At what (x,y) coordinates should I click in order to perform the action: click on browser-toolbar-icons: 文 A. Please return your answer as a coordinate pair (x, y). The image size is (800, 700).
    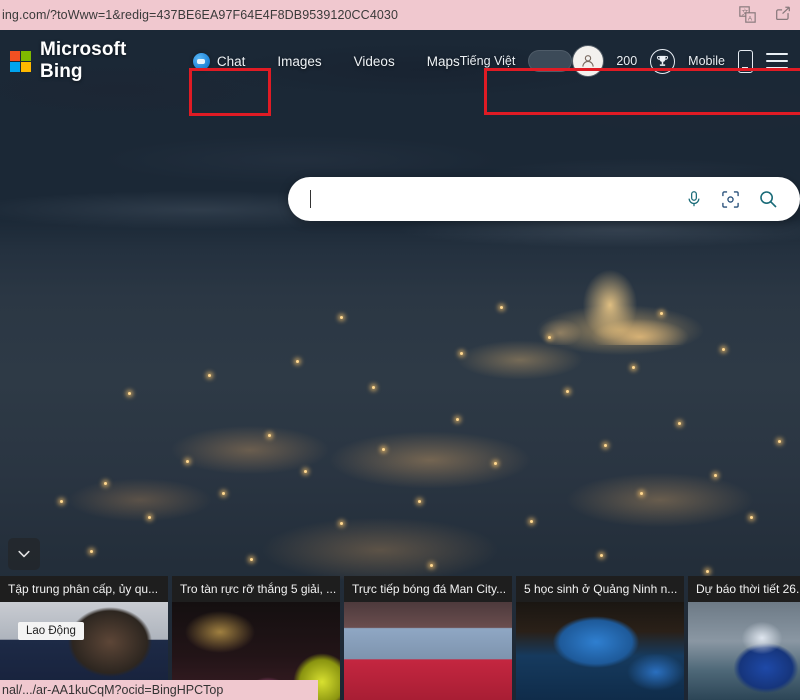
    Looking at the image, I should click on (765, 14).